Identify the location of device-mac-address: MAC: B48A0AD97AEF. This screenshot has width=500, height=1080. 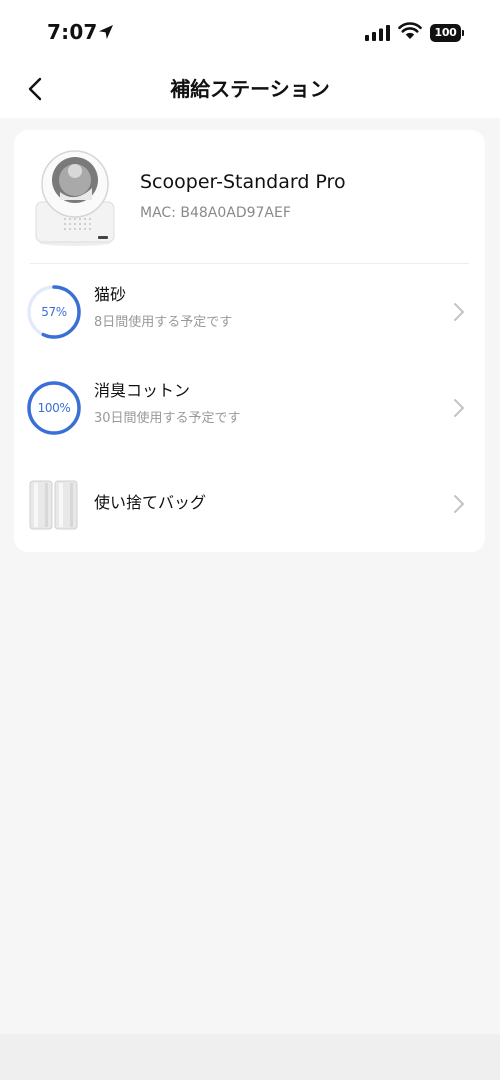
(215, 213).